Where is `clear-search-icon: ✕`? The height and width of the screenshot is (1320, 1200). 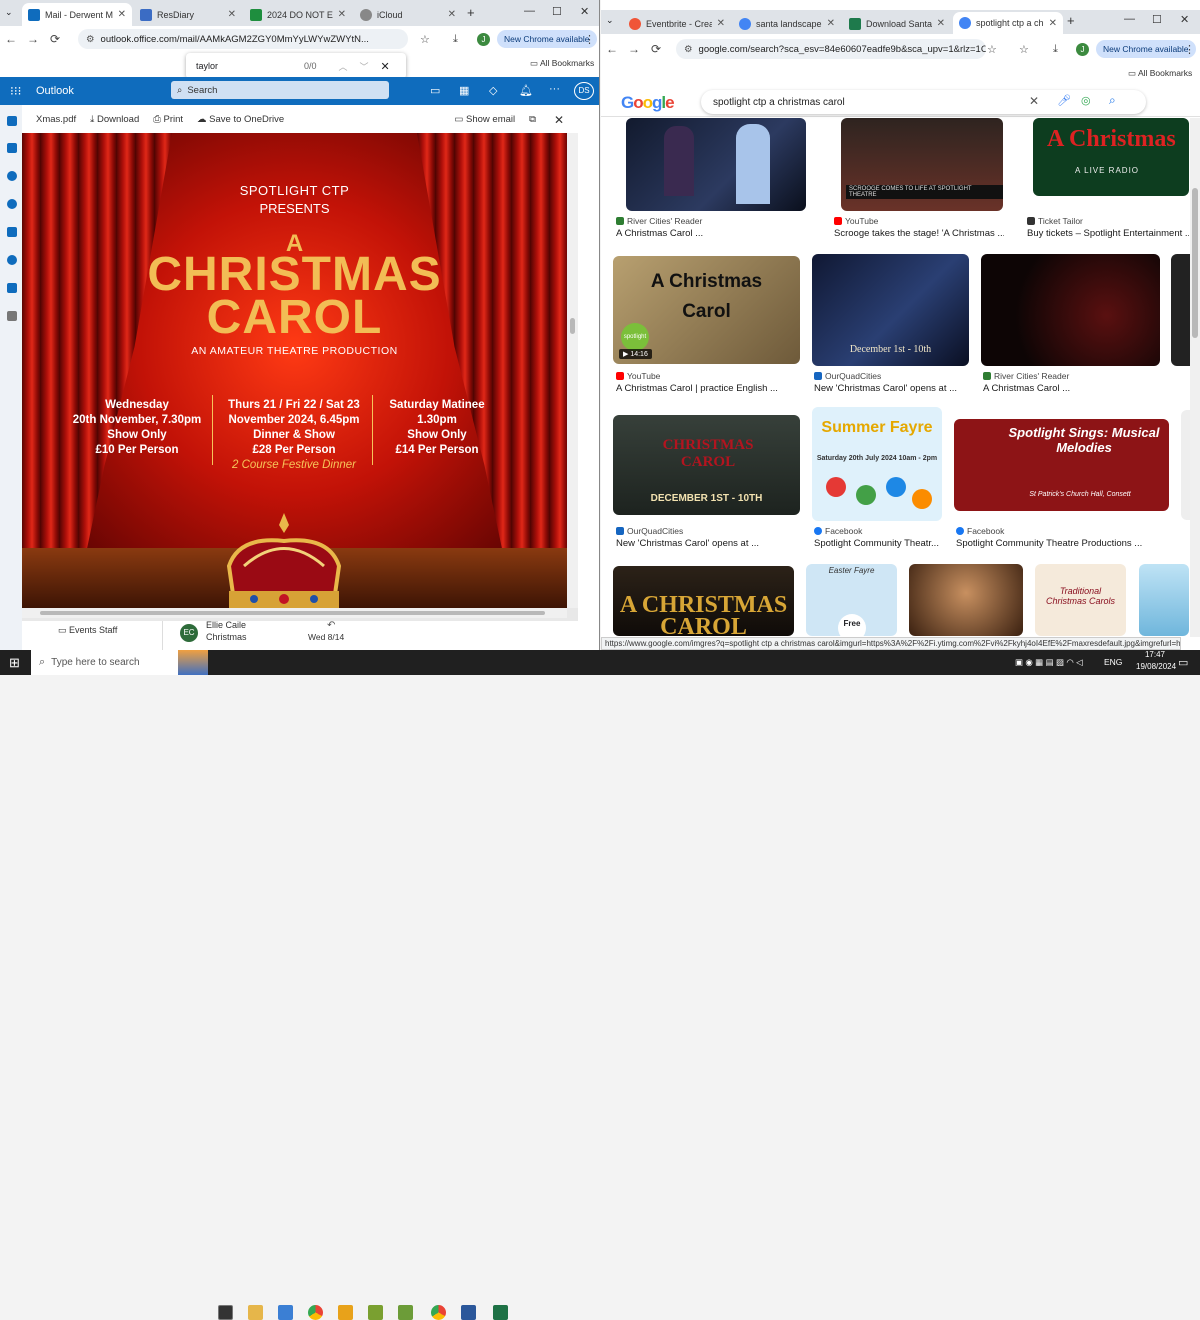
clear-search-icon: ✕ is located at coordinates (1034, 101).